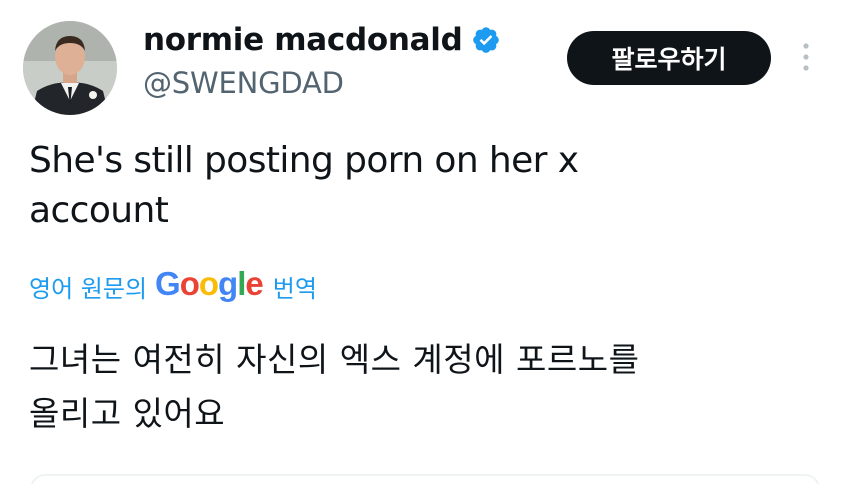 Image resolution: width=850 pixels, height=484 pixels. I want to click on follow-button: 팔로우하기, so click(669, 58).